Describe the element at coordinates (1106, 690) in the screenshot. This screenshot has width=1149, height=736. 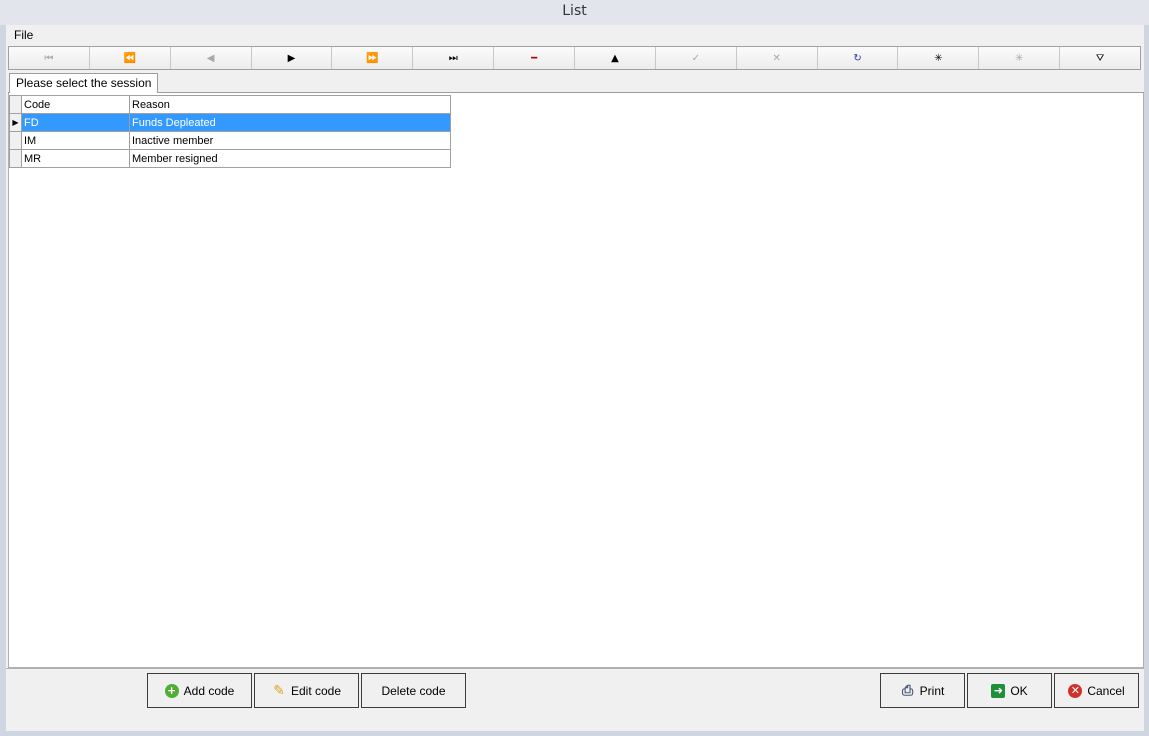
I see `cancel-label: Cancel` at that location.